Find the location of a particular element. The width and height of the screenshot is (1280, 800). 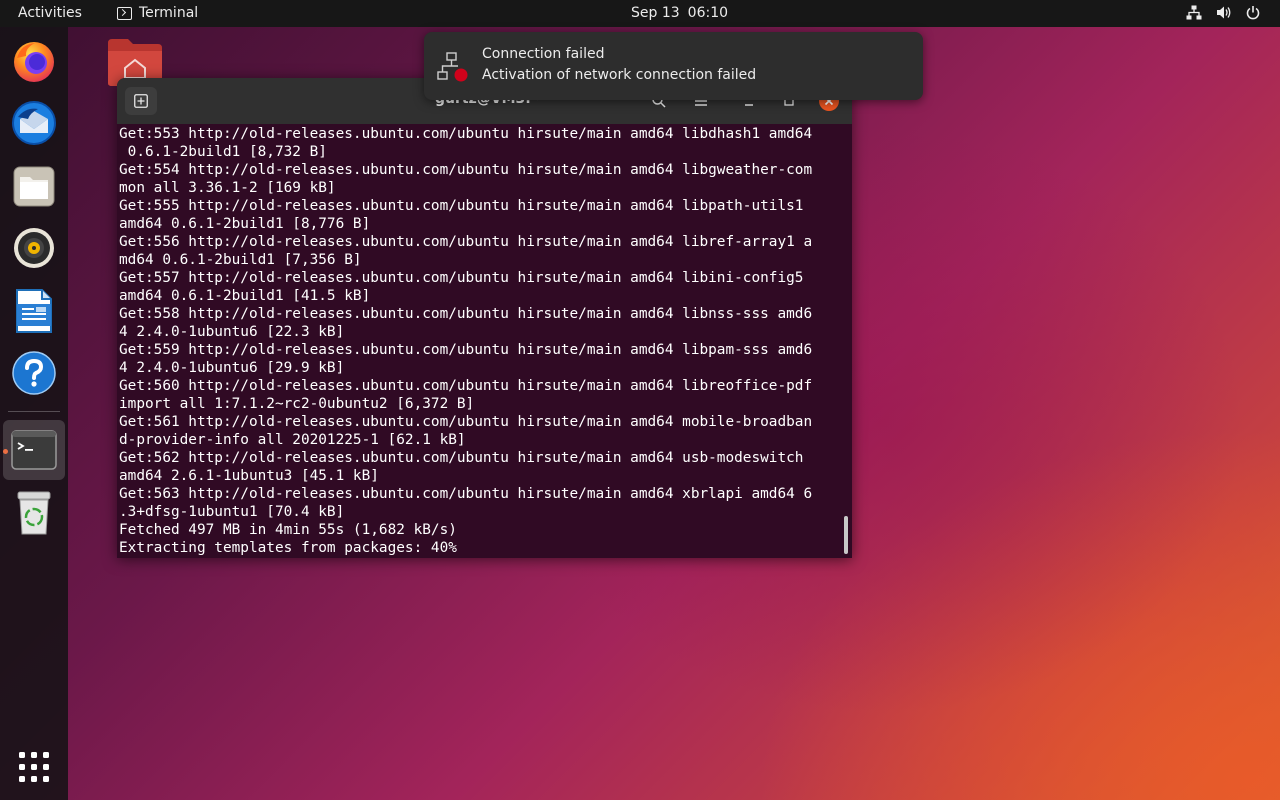

clock-date: Sep 13 is located at coordinates (655, 13).